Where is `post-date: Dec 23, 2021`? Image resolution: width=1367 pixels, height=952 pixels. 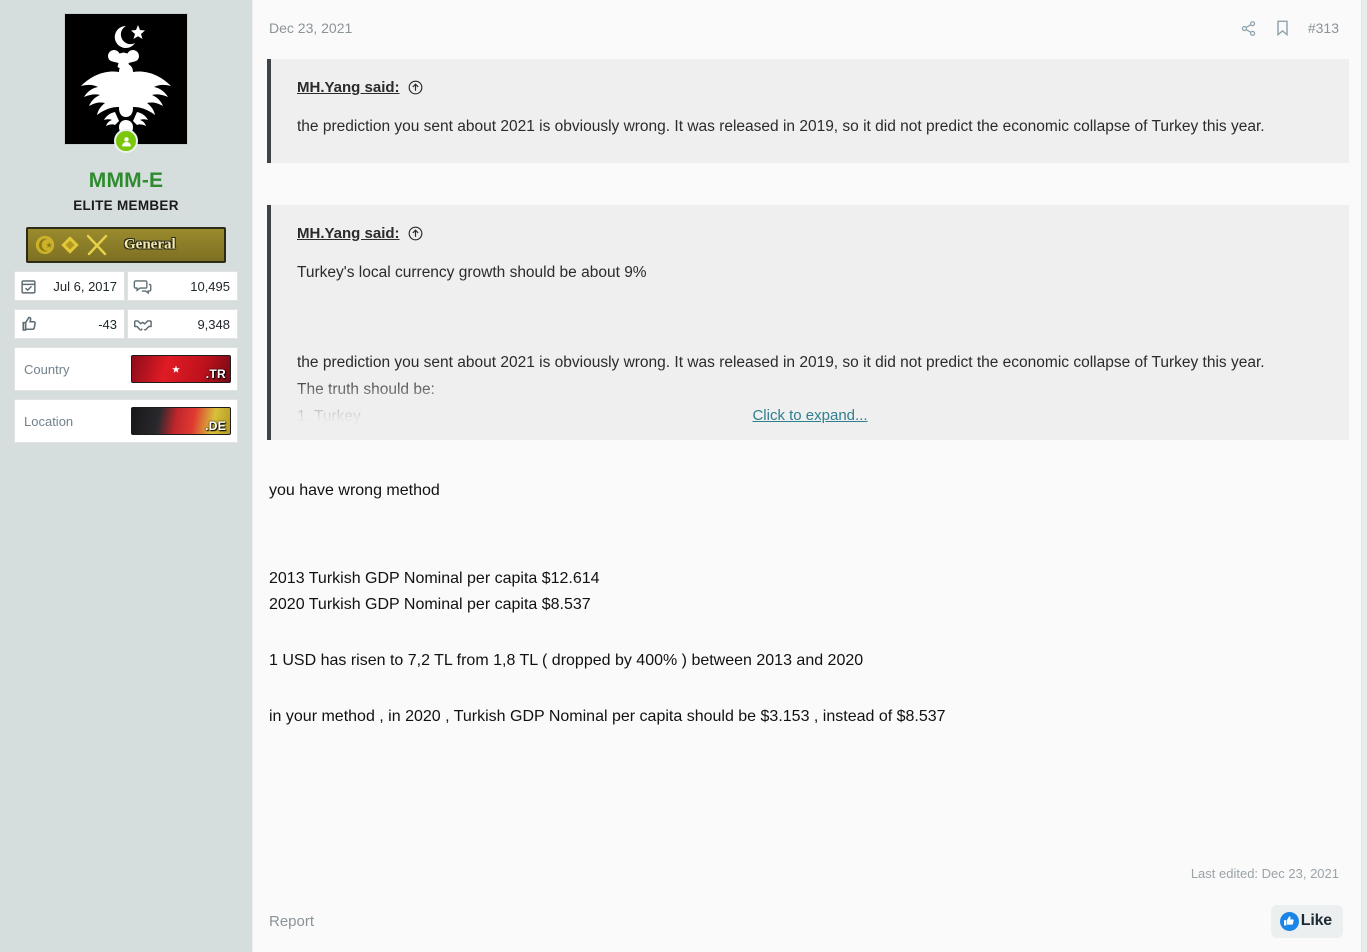
post-date: Dec 23, 2021 is located at coordinates (311, 28).